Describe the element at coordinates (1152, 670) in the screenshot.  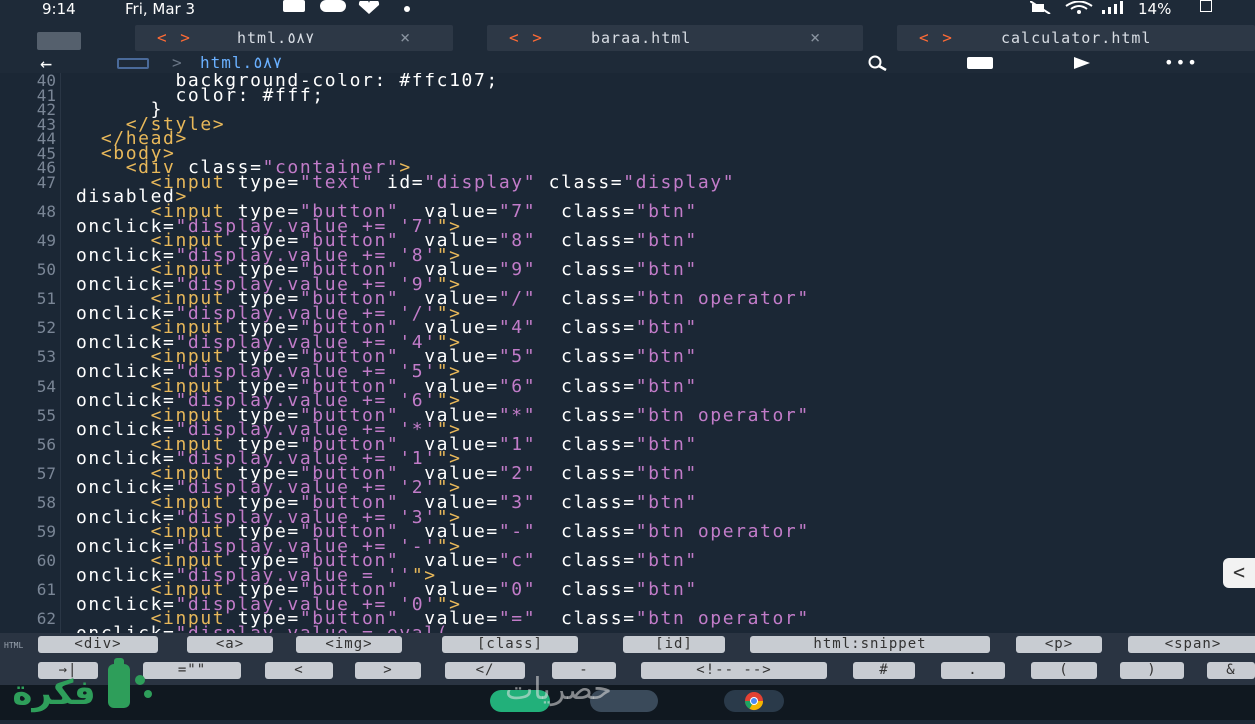
I see `shortcut-key: )` at that location.